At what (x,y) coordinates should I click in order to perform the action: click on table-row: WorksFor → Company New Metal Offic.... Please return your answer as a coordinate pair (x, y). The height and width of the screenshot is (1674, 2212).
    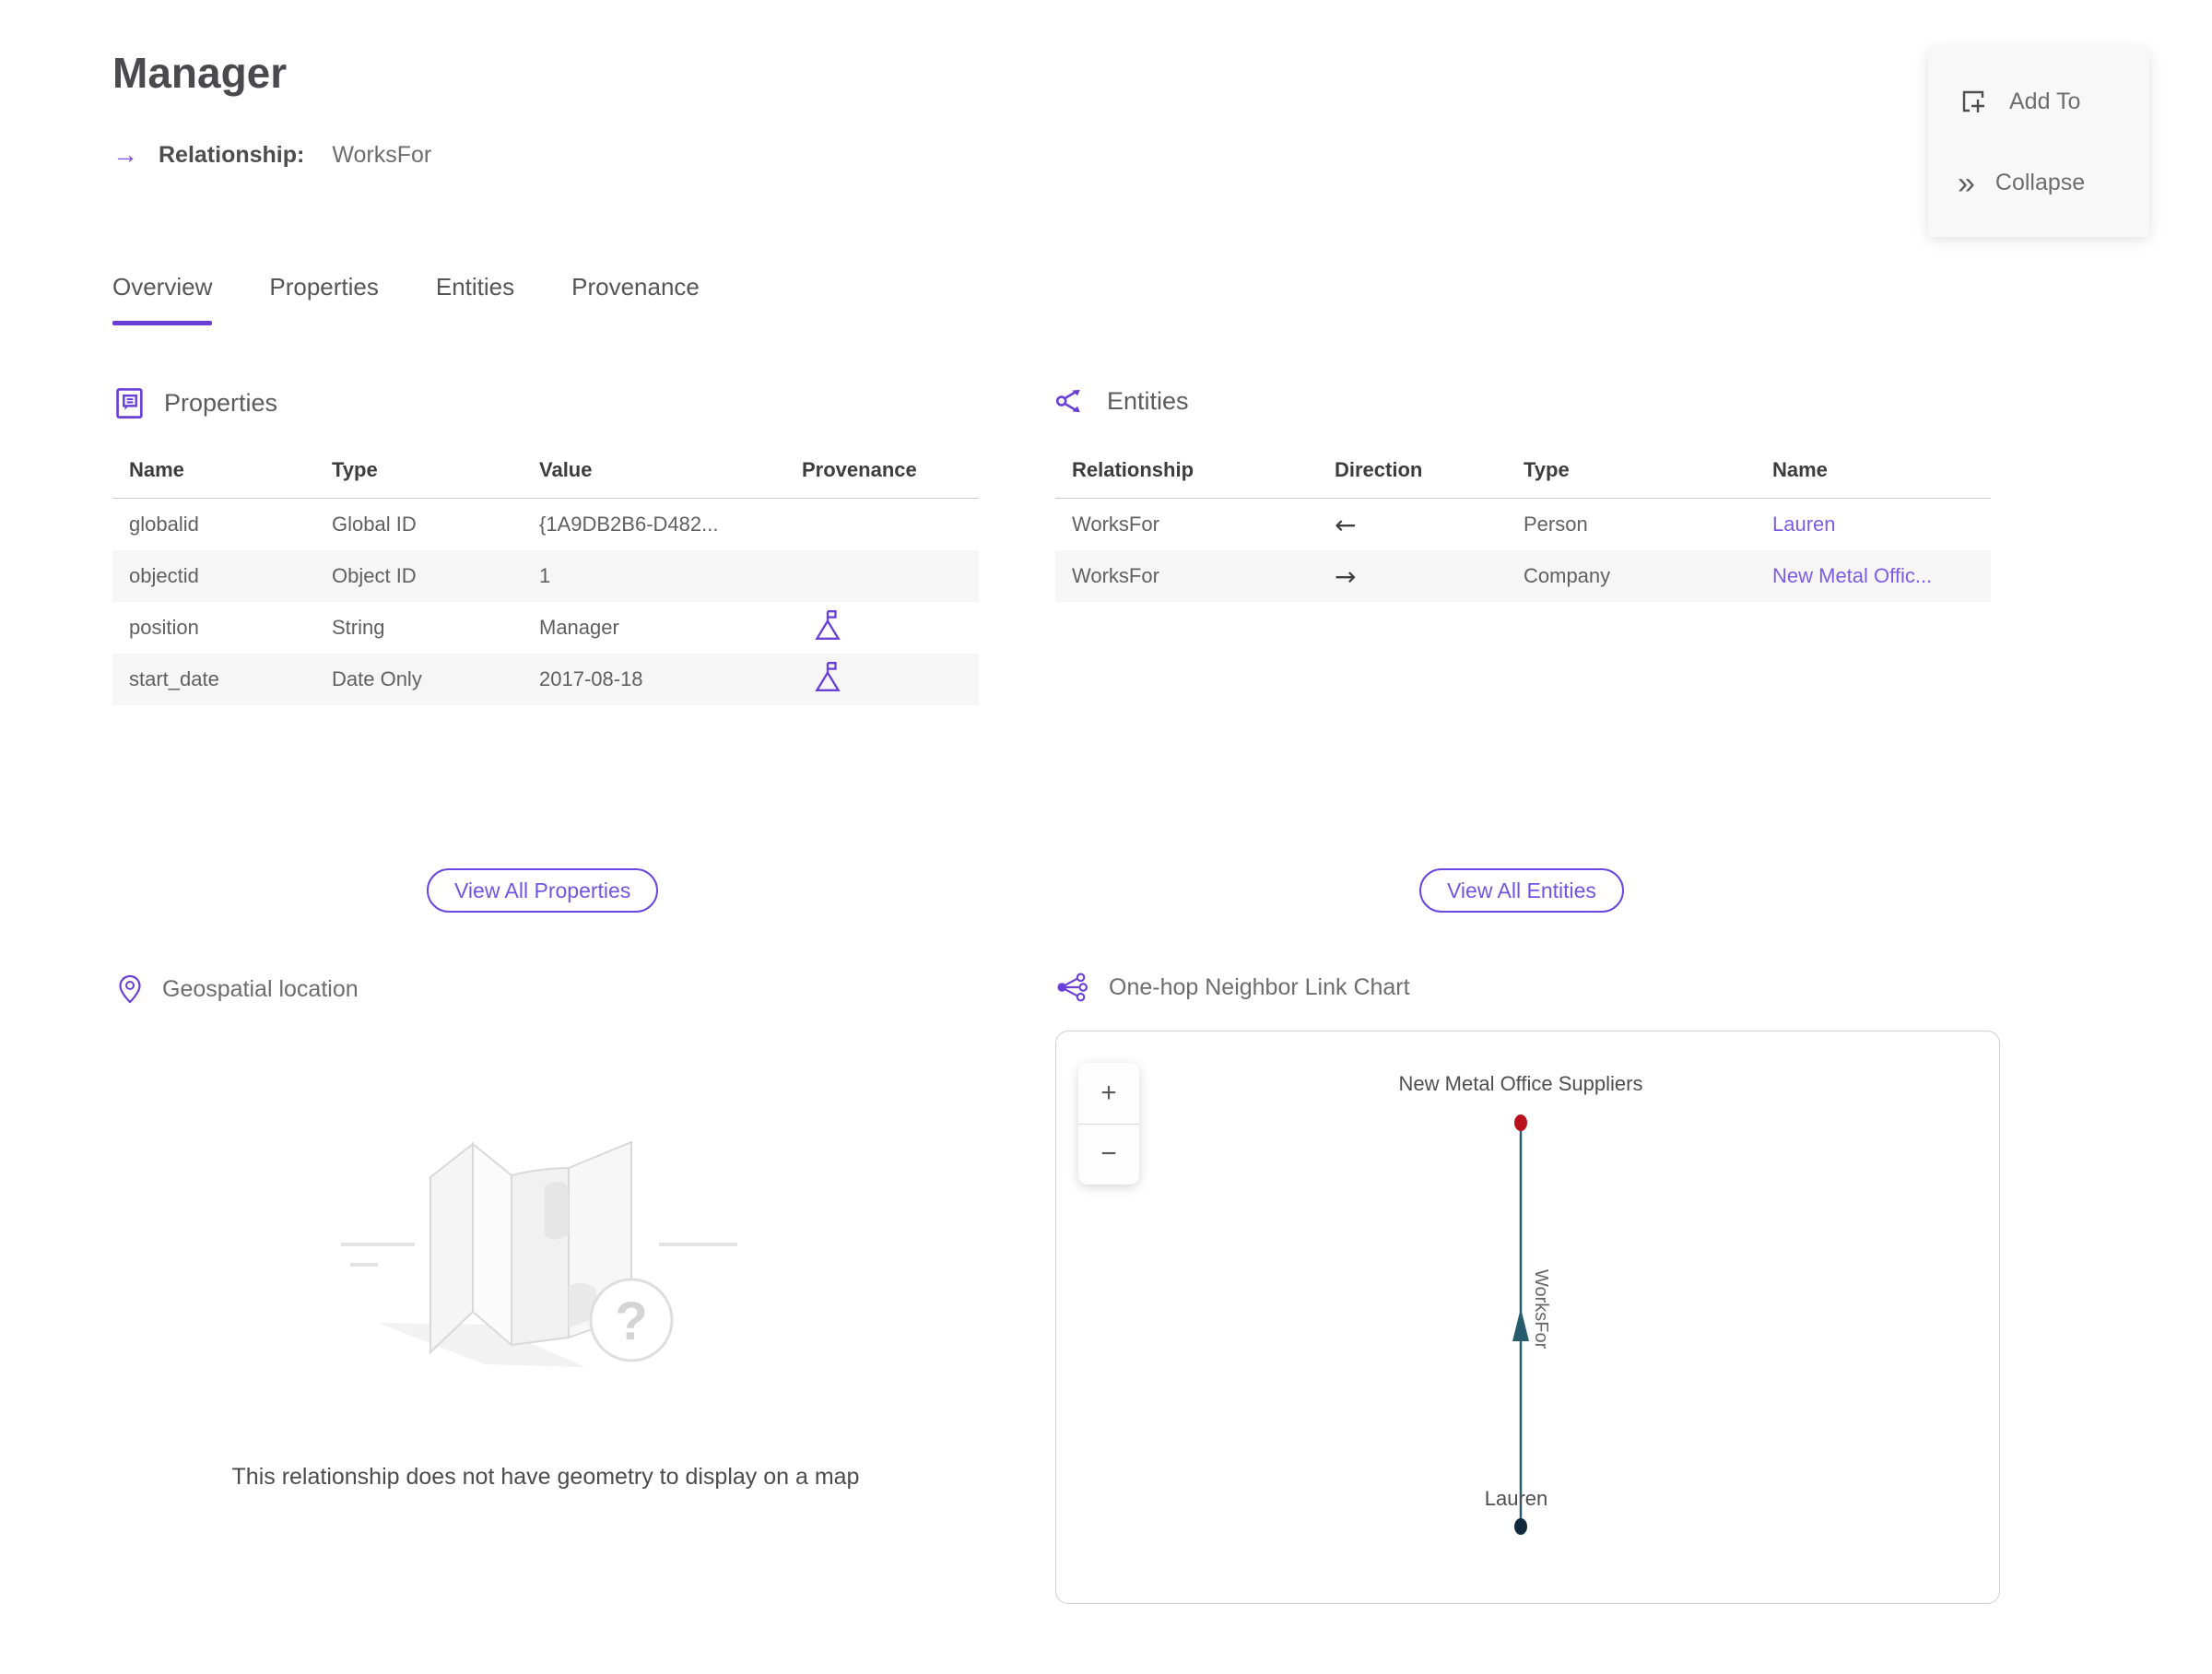
    Looking at the image, I should click on (1523, 576).